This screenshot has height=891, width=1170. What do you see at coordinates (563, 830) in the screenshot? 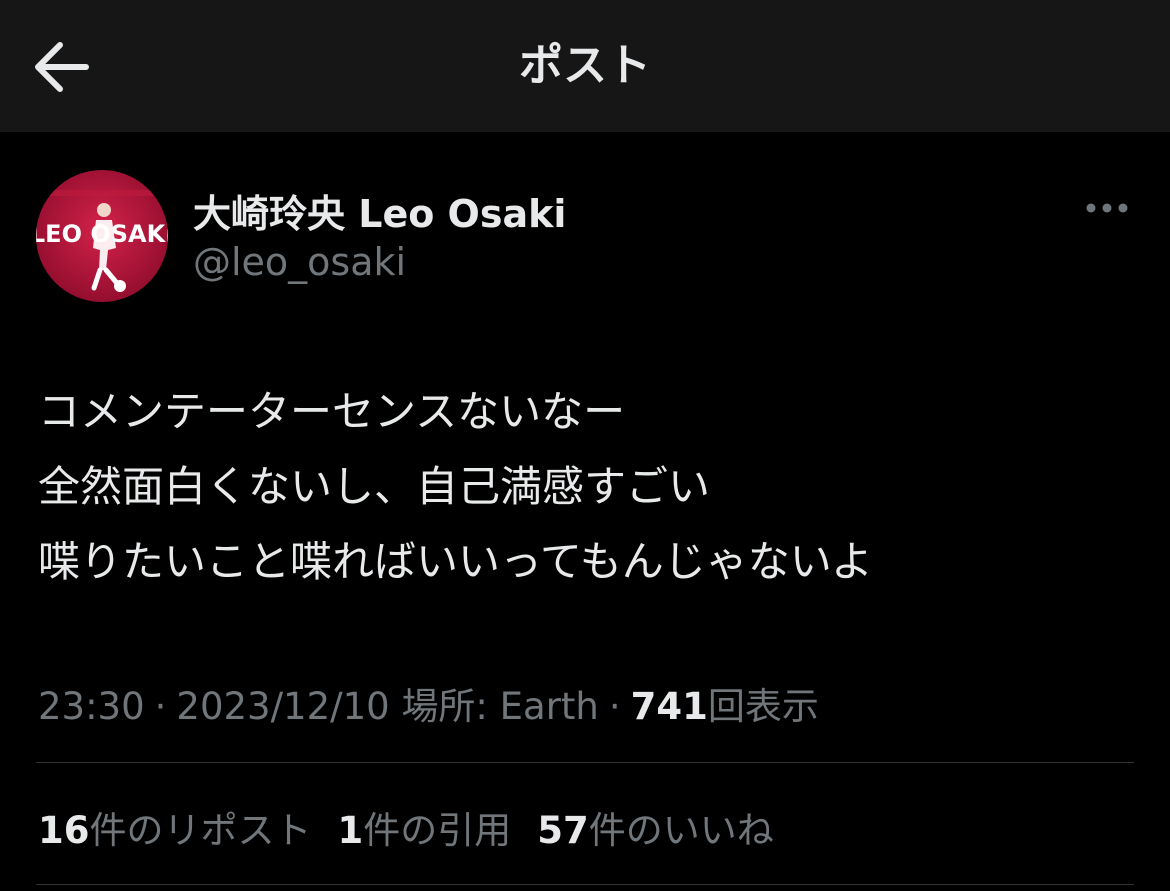
I see `likes-count: 57` at bounding box center [563, 830].